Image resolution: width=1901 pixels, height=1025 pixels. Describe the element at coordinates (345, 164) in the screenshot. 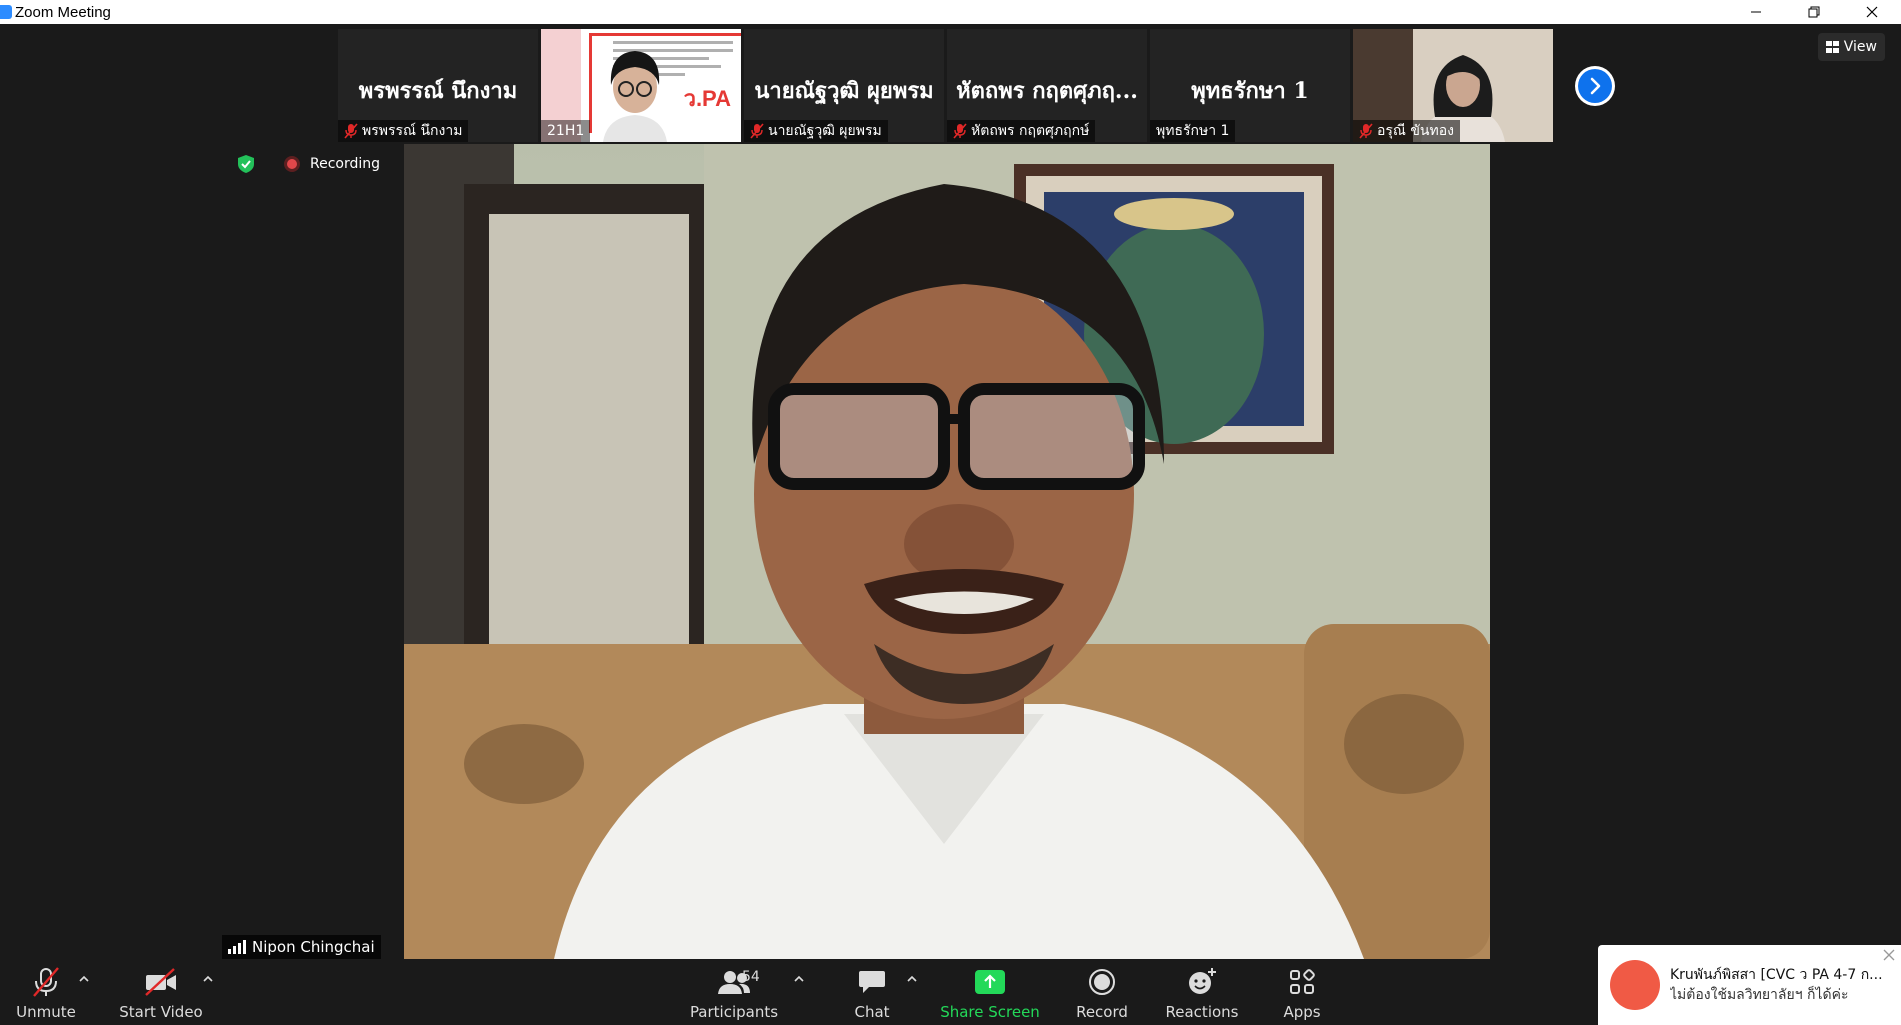

I see `recording-label: Recording` at that location.